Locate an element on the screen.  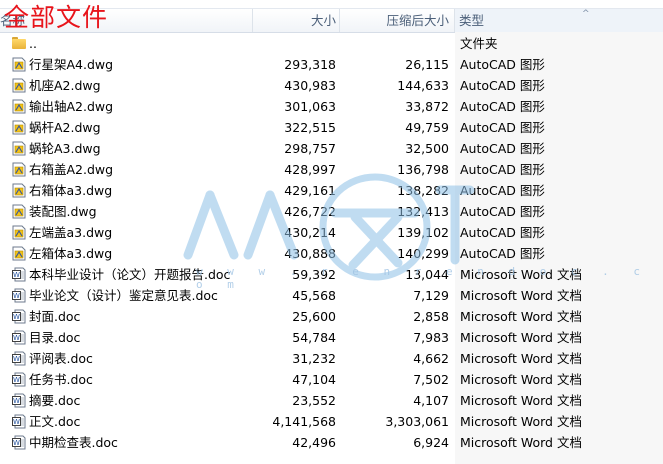
file-size: 430,983 is located at coordinates (310, 85).